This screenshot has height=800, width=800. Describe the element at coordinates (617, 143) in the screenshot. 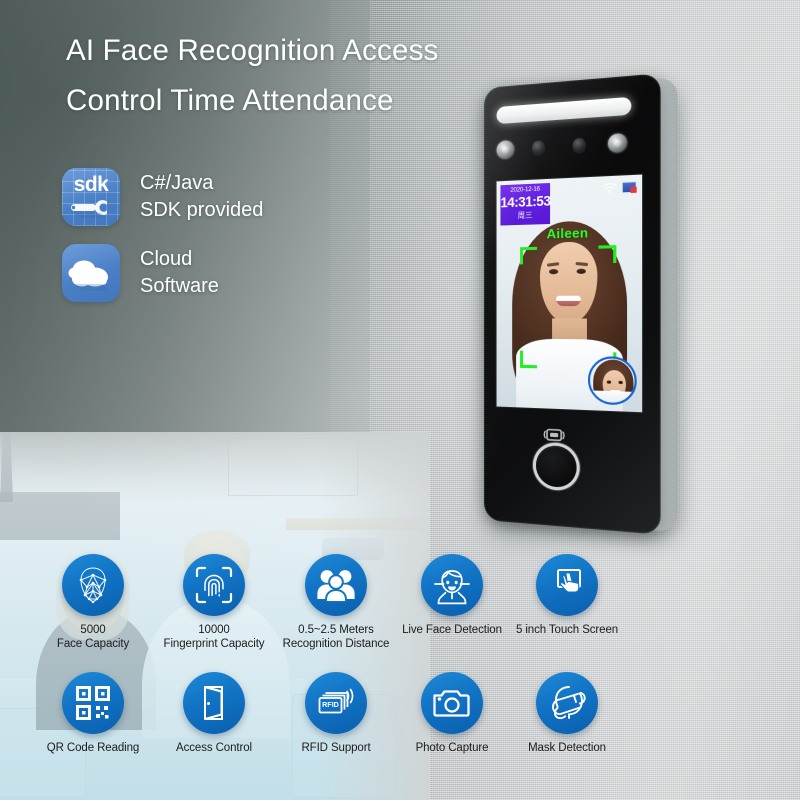

I see `ir-light-right-icon` at that location.